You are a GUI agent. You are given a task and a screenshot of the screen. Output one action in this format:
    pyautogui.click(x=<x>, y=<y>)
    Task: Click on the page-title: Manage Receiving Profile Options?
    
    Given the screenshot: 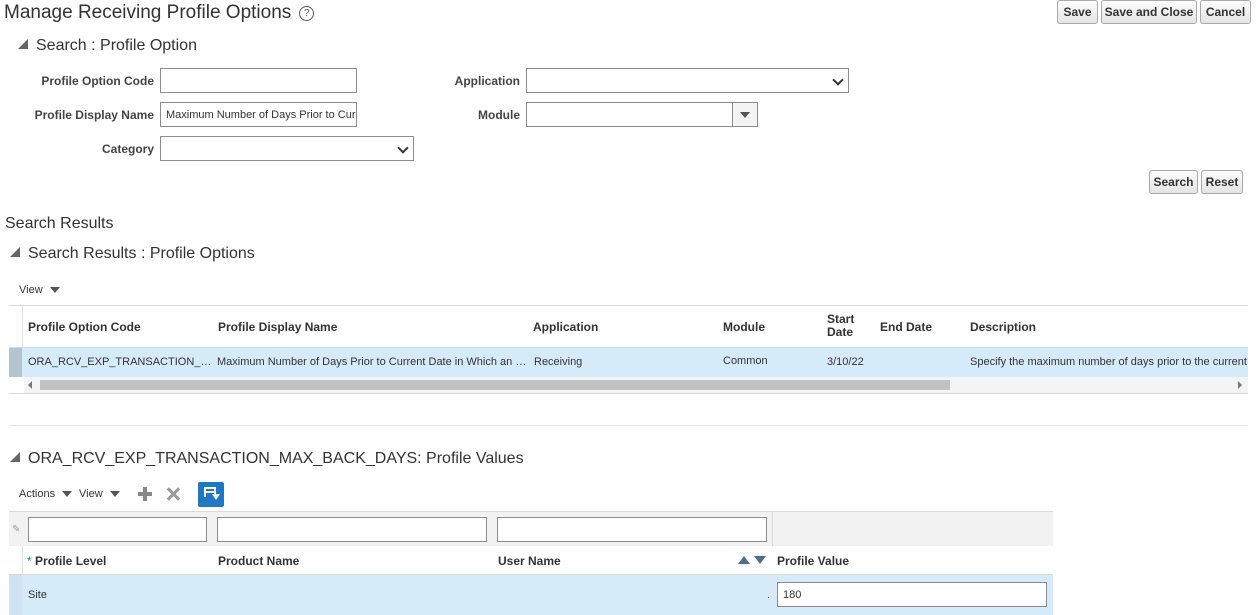 What is the action you would take?
    pyautogui.click(x=159, y=13)
    